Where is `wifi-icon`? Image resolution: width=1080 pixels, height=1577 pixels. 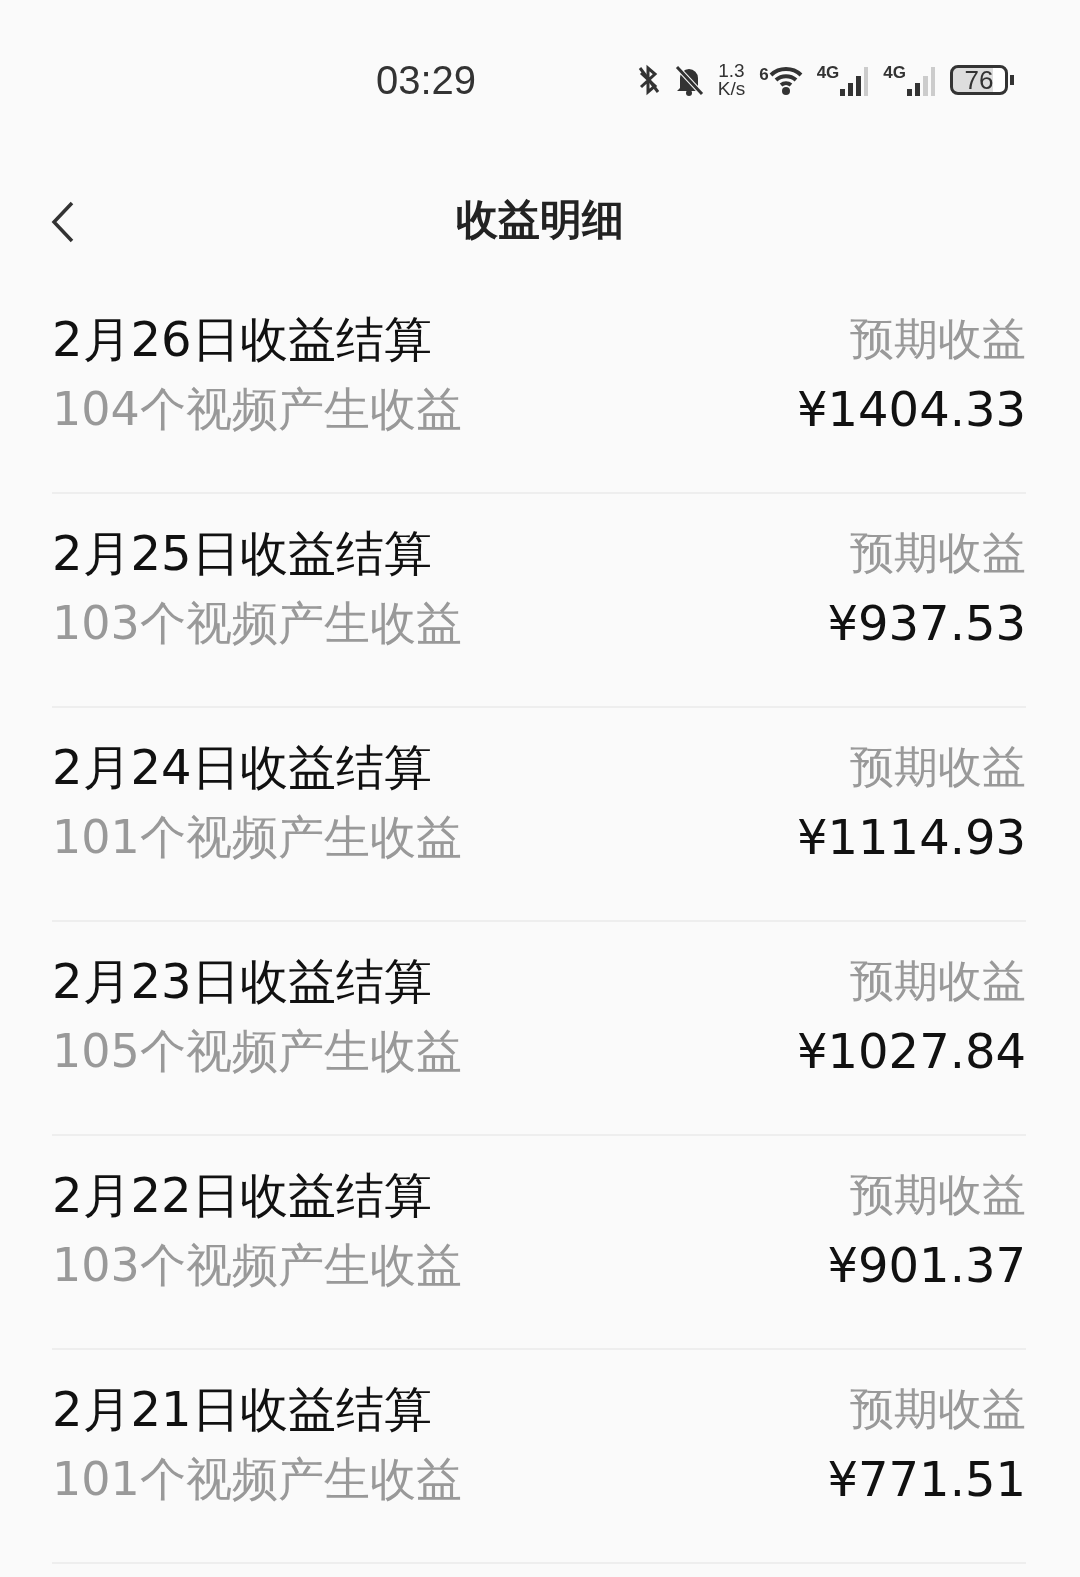 wifi-icon is located at coordinates (785, 80).